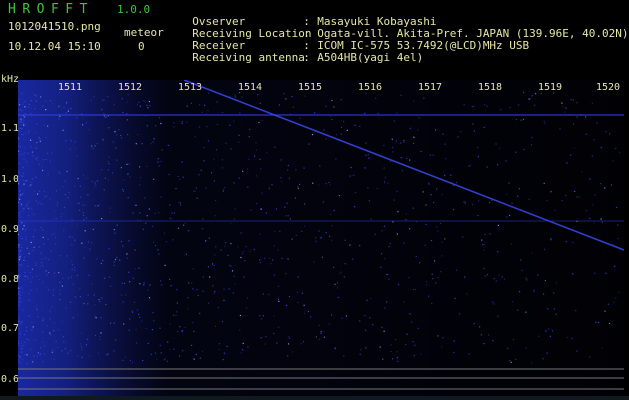 This screenshot has height=400, width=629. Describe the element at coordinates (10, 79) in the screenshot. I see `y-axis-unit: kHz` at that location.